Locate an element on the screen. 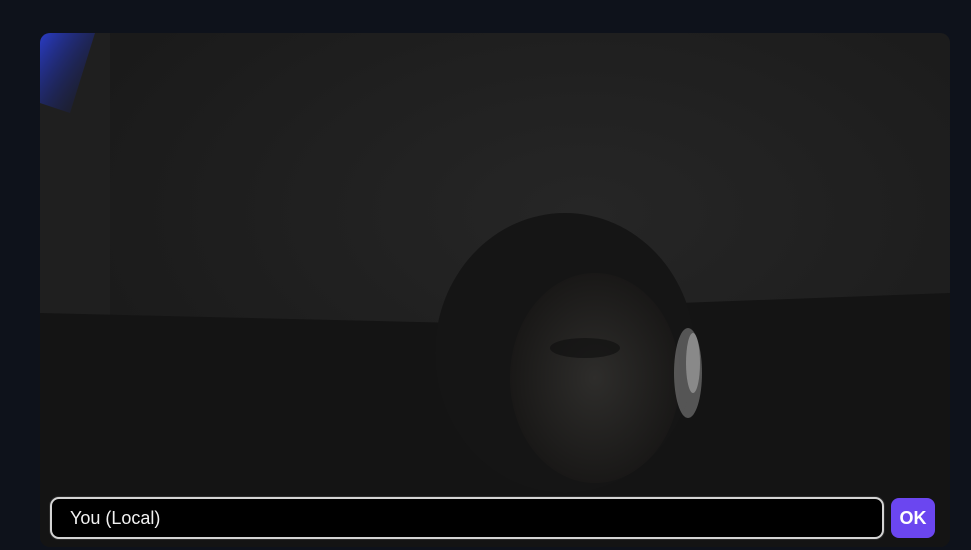 This screenshot has height=550, width=971. display-name-input is located at coordinates (467, 518).